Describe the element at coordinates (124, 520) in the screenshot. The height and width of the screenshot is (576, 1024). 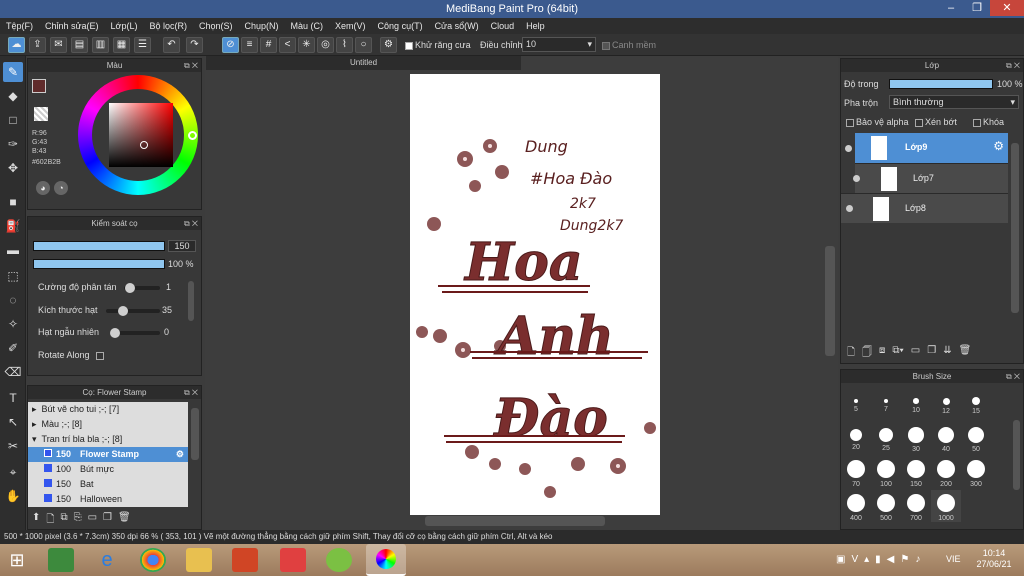
I see `delete-icon: 🗑` at that location.